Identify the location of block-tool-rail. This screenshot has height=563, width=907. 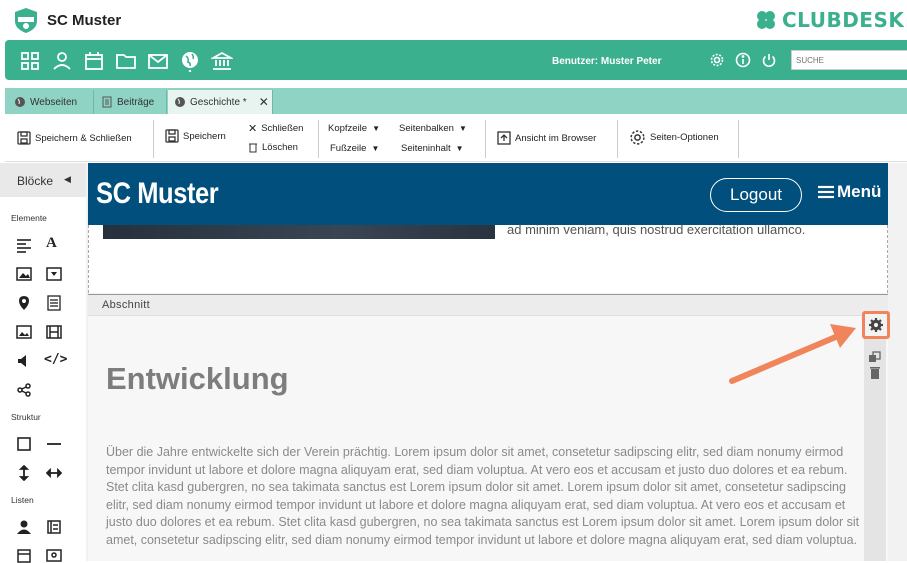
(875, 438).